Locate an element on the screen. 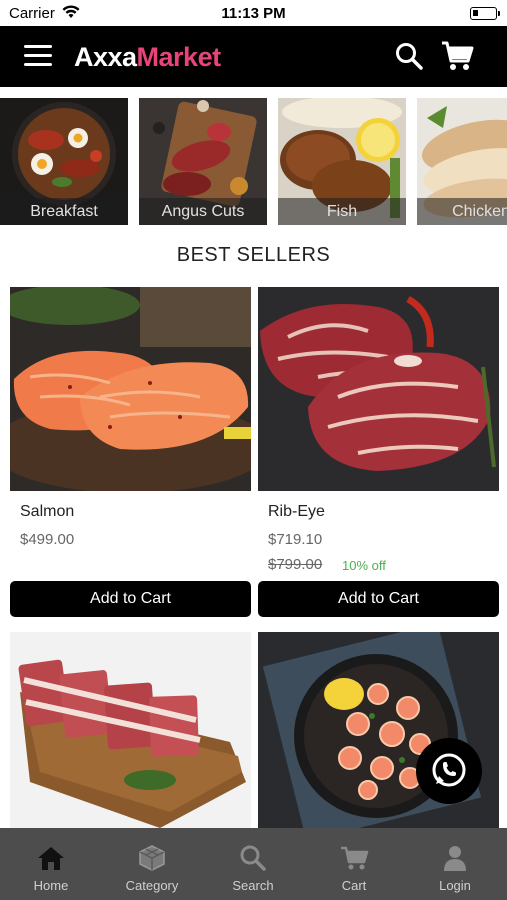 The image size is (507, 900). category-label: Chicken is located at coordinates (462, 211).